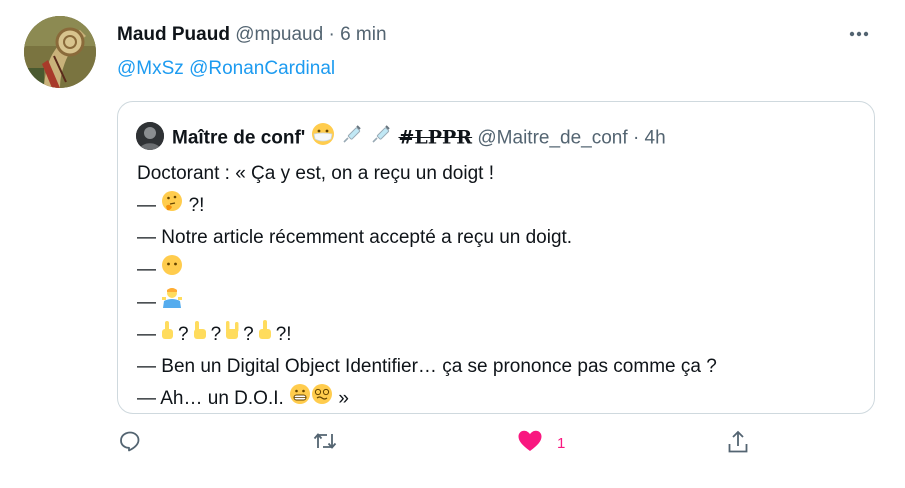 Image resolution: width=905 pixels, height=488 pixels. What do you see at coordinates (210, 398) in the screenshot?
I see `text-segment: — Ah… un D.O.I.` at bounding box center [210, 398].